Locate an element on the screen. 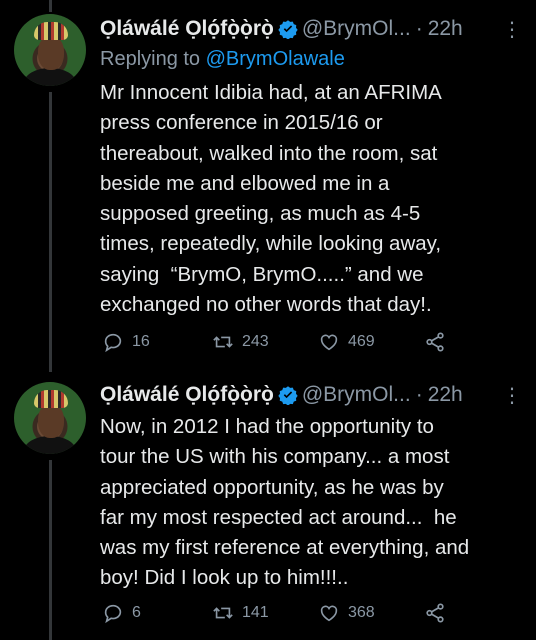 This screenshot has height=640, width=536. retweet-count: 141 is located at coordinates (255, 612).